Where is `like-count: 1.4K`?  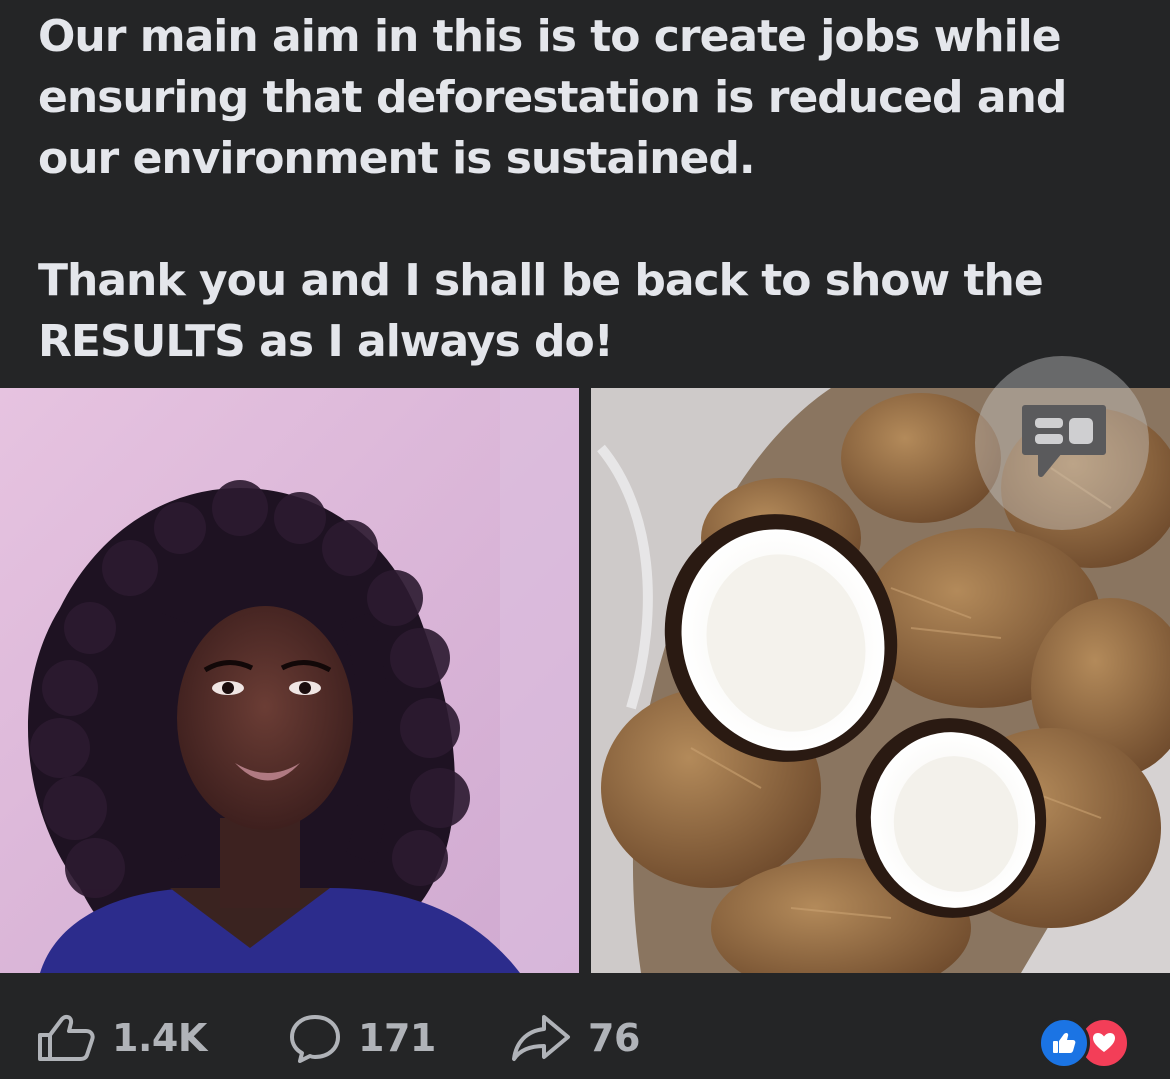 like-count: 1.4K is located at coordinates (159, 1038).